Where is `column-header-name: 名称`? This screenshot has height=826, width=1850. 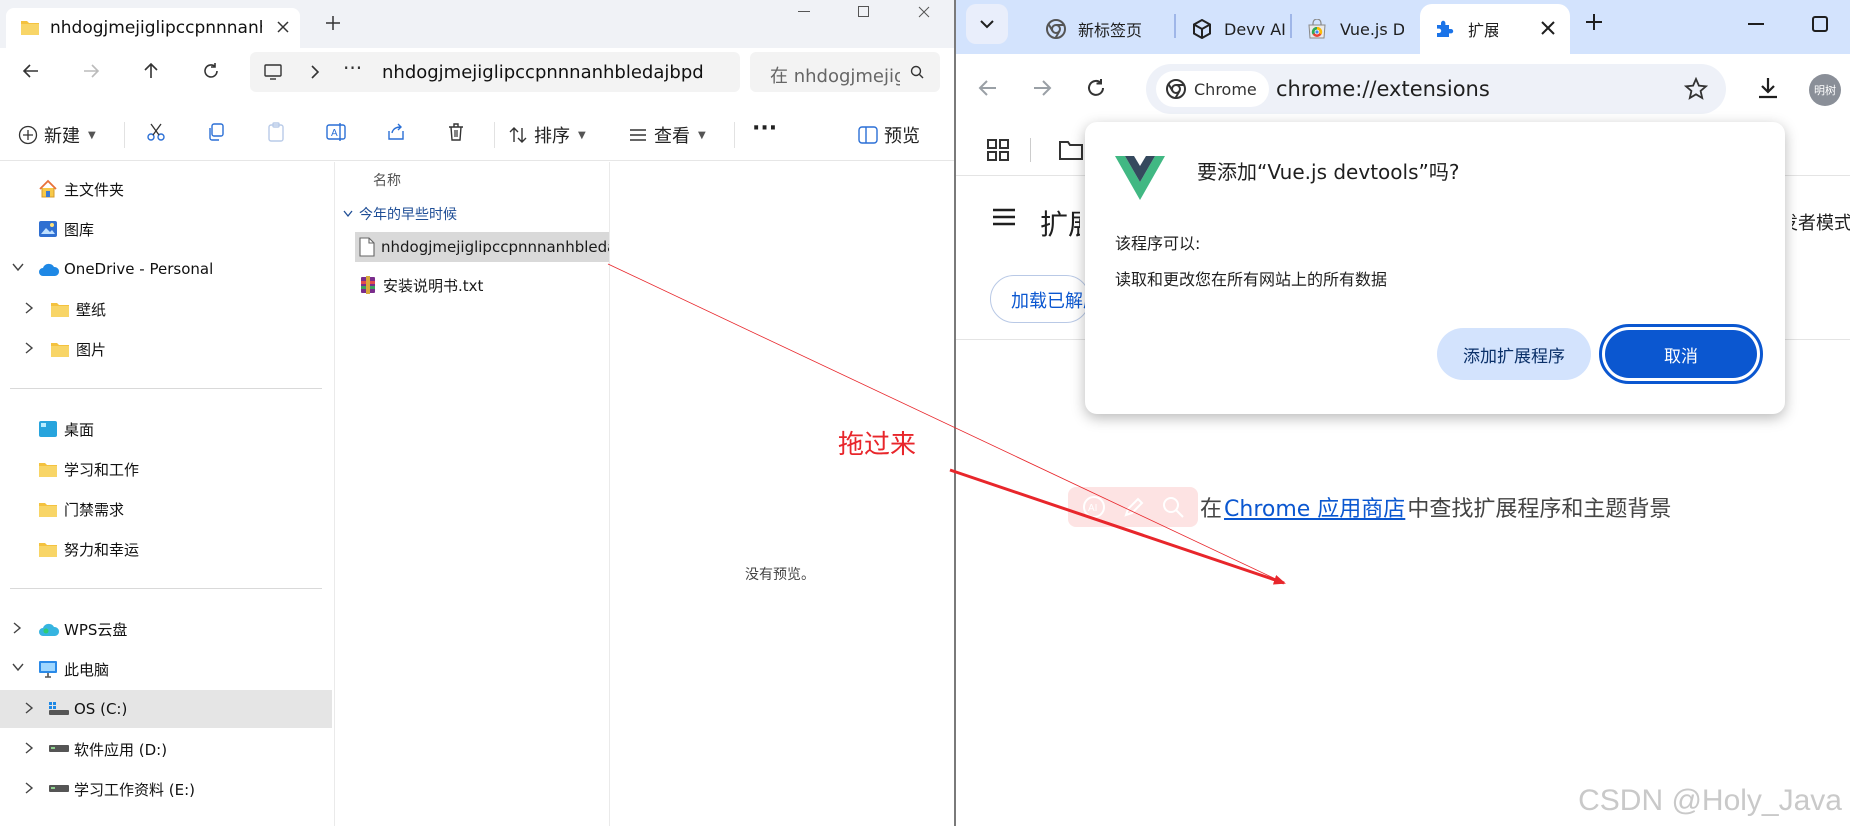
column-header-name: 名称 is located at coordinates (387, 180).